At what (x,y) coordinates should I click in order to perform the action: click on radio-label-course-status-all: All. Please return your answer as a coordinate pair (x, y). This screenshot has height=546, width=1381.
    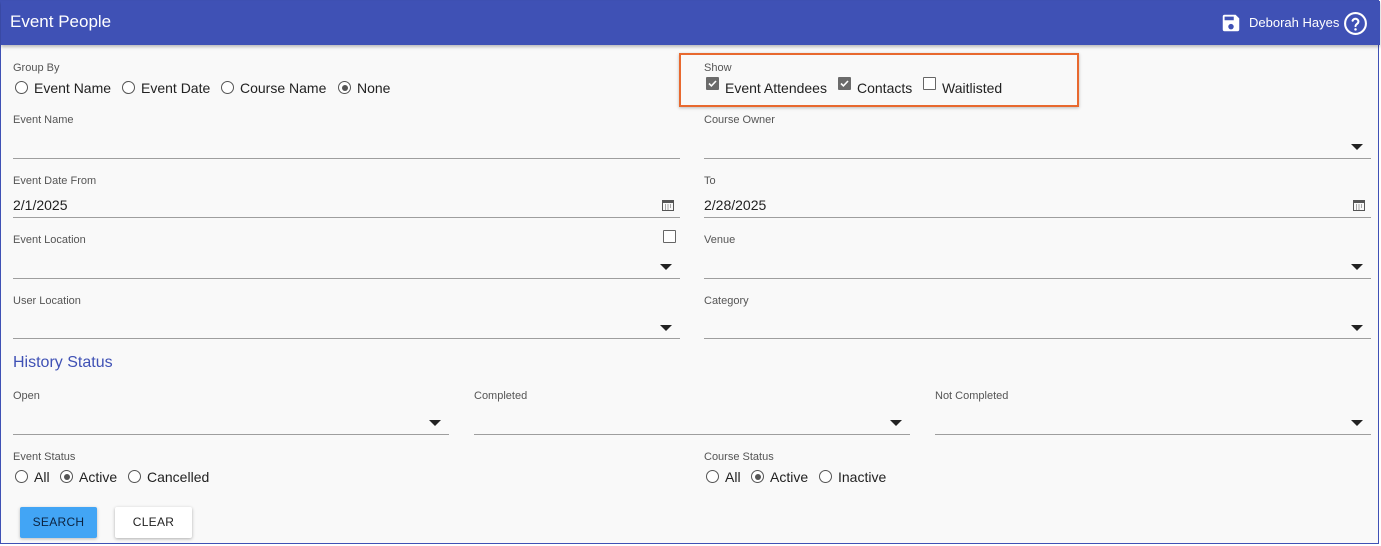
    Looking at the image, I should click on (733, 477).